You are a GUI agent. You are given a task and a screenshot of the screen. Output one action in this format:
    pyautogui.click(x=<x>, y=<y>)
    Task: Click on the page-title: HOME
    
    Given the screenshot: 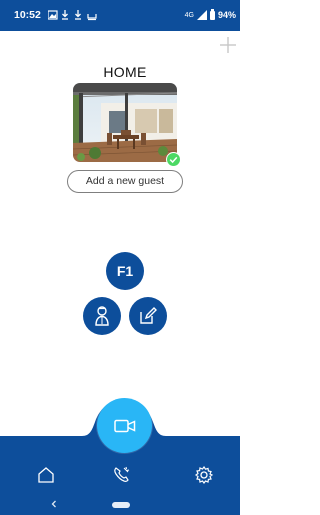 What is the action you would take?
    pyautogui.click(x=125, y=72)
    